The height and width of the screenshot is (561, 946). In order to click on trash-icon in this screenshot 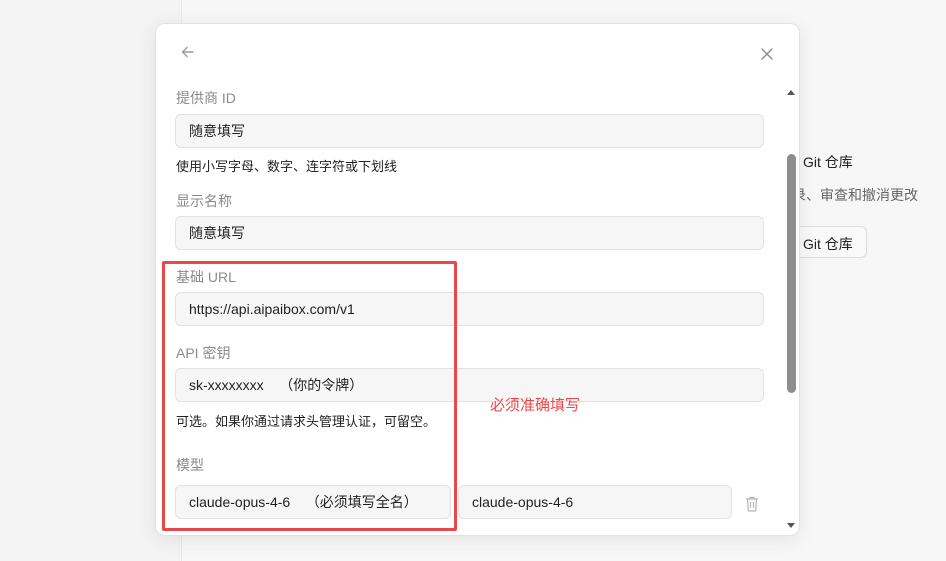, I will do `click(752, 504)`.